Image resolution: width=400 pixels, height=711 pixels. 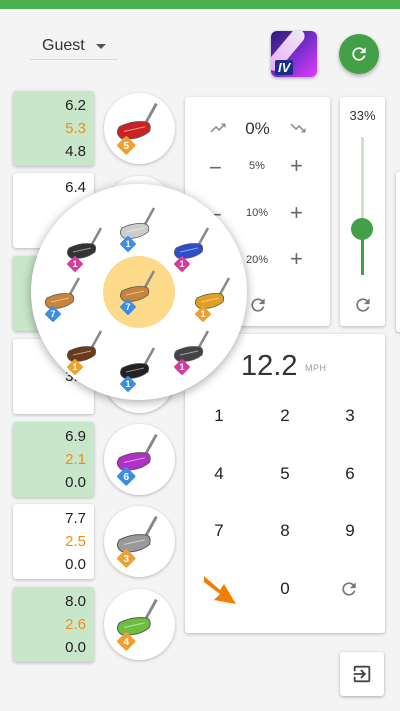 I want to click on club-number: 6, so click(x=126, y=477).